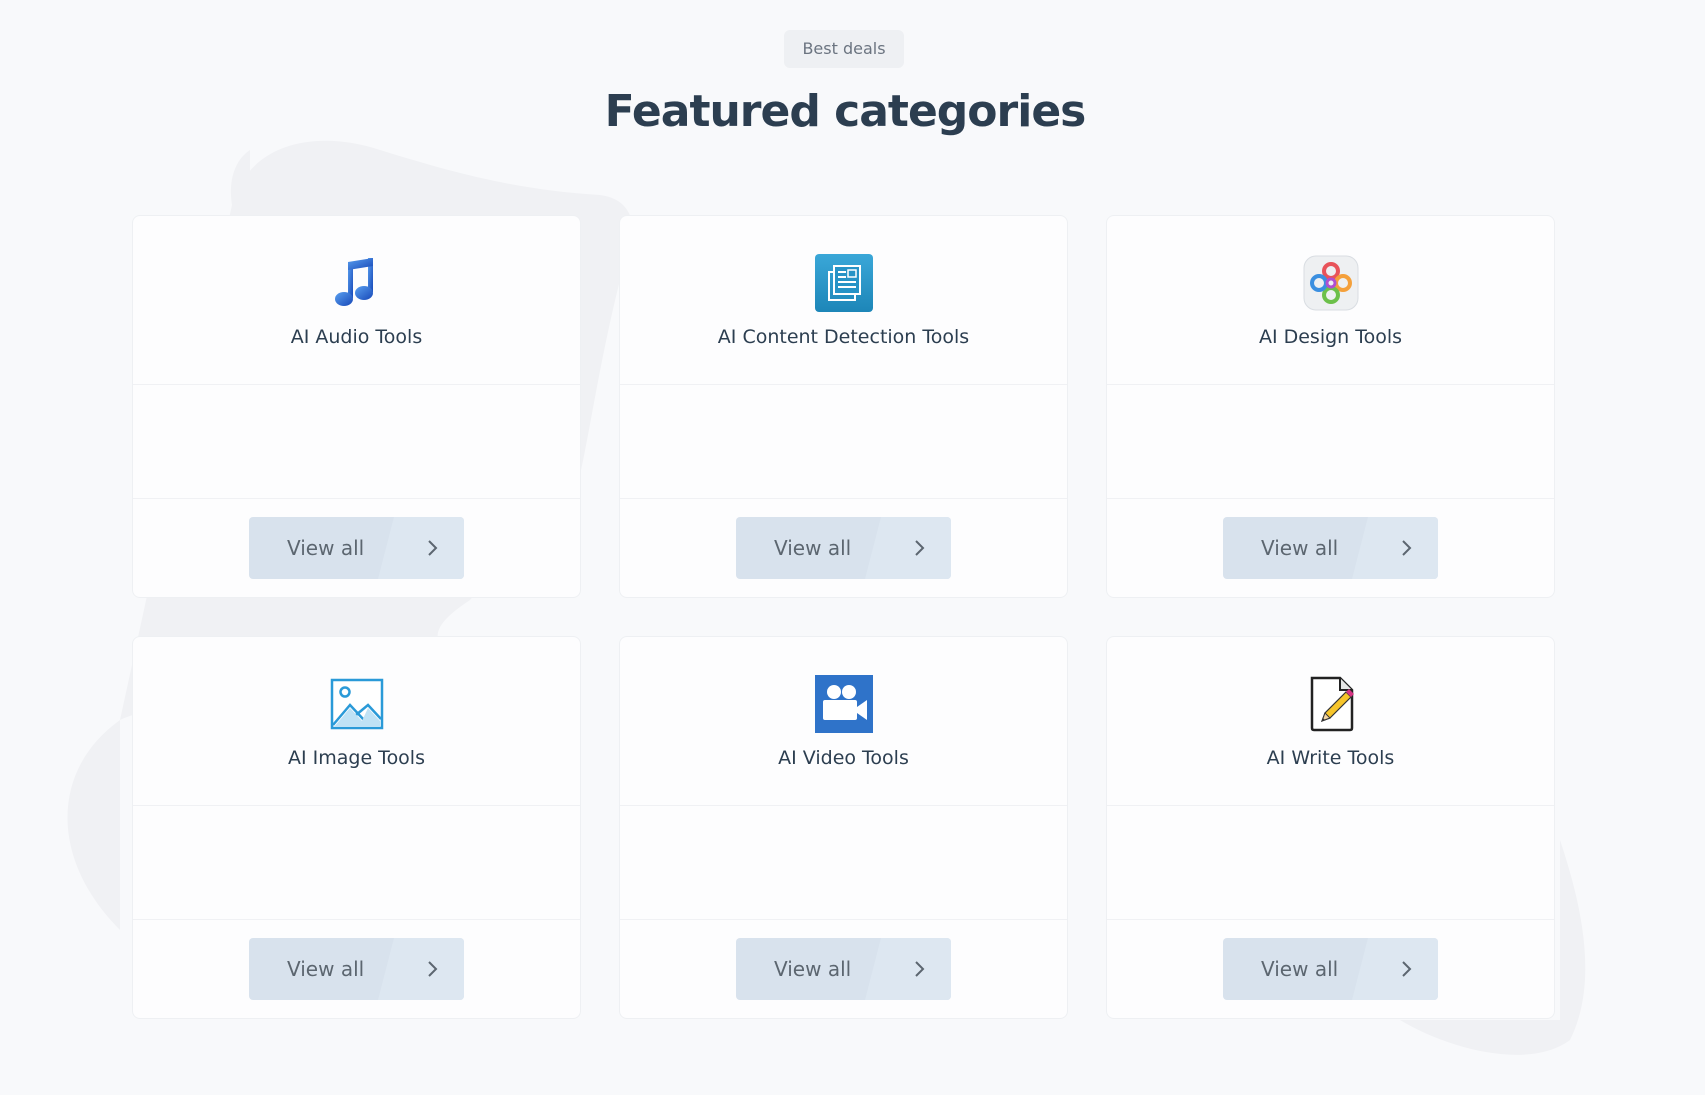 The width and height of the screenshot is (1705, 1102). I want to click on document-pages-icon, so click(843, 283).